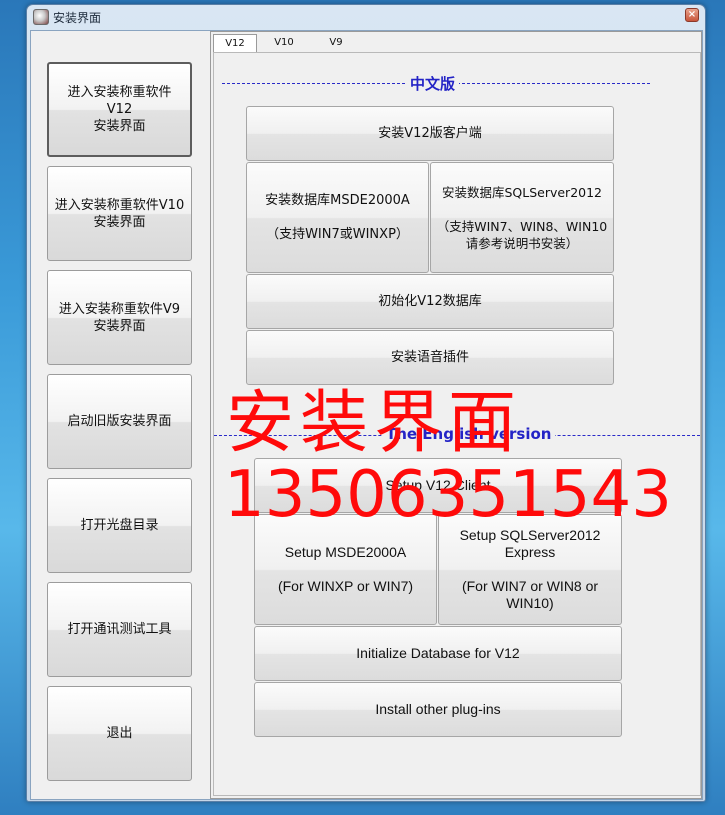 This screenshot has width=725, height=815. What do you see at coordinates (119, 733) in the screenshot?
I see `exit-button: 退出` at bounding box center [119, 733].